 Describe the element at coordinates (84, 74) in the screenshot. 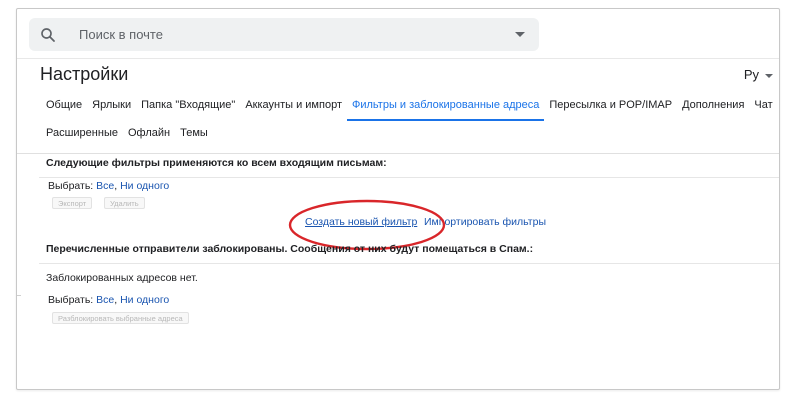

I see `page-title: Настройки` at that location.